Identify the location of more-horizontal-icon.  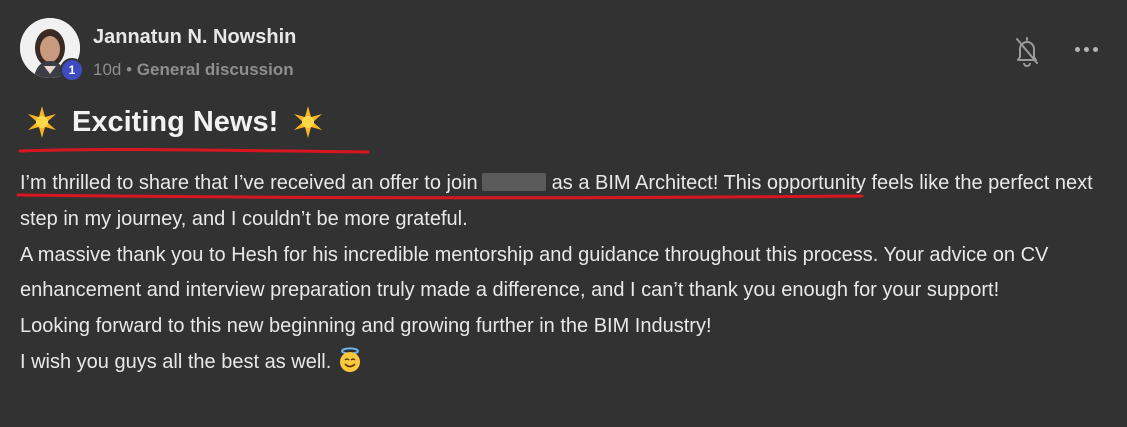
(1077, 49).